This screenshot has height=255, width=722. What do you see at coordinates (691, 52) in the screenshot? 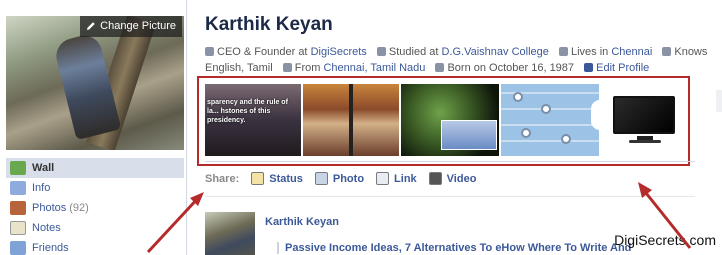
I see `knows-prefix: Knows` at bounding box center [691, 52].